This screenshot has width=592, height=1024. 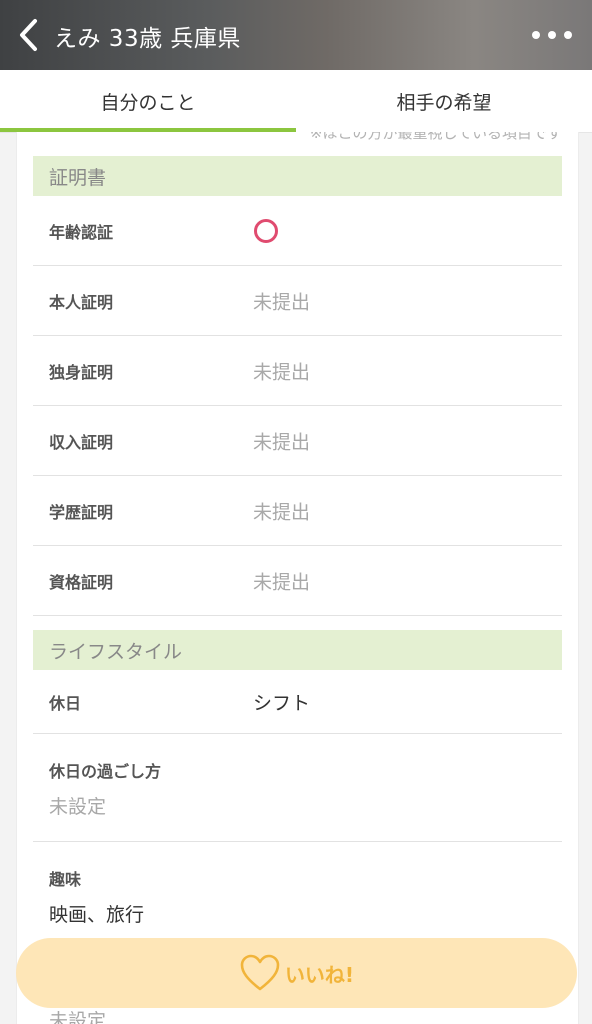 I want to click on cert-row-single: 独身証明 未提出, so click(x=297, y=371).